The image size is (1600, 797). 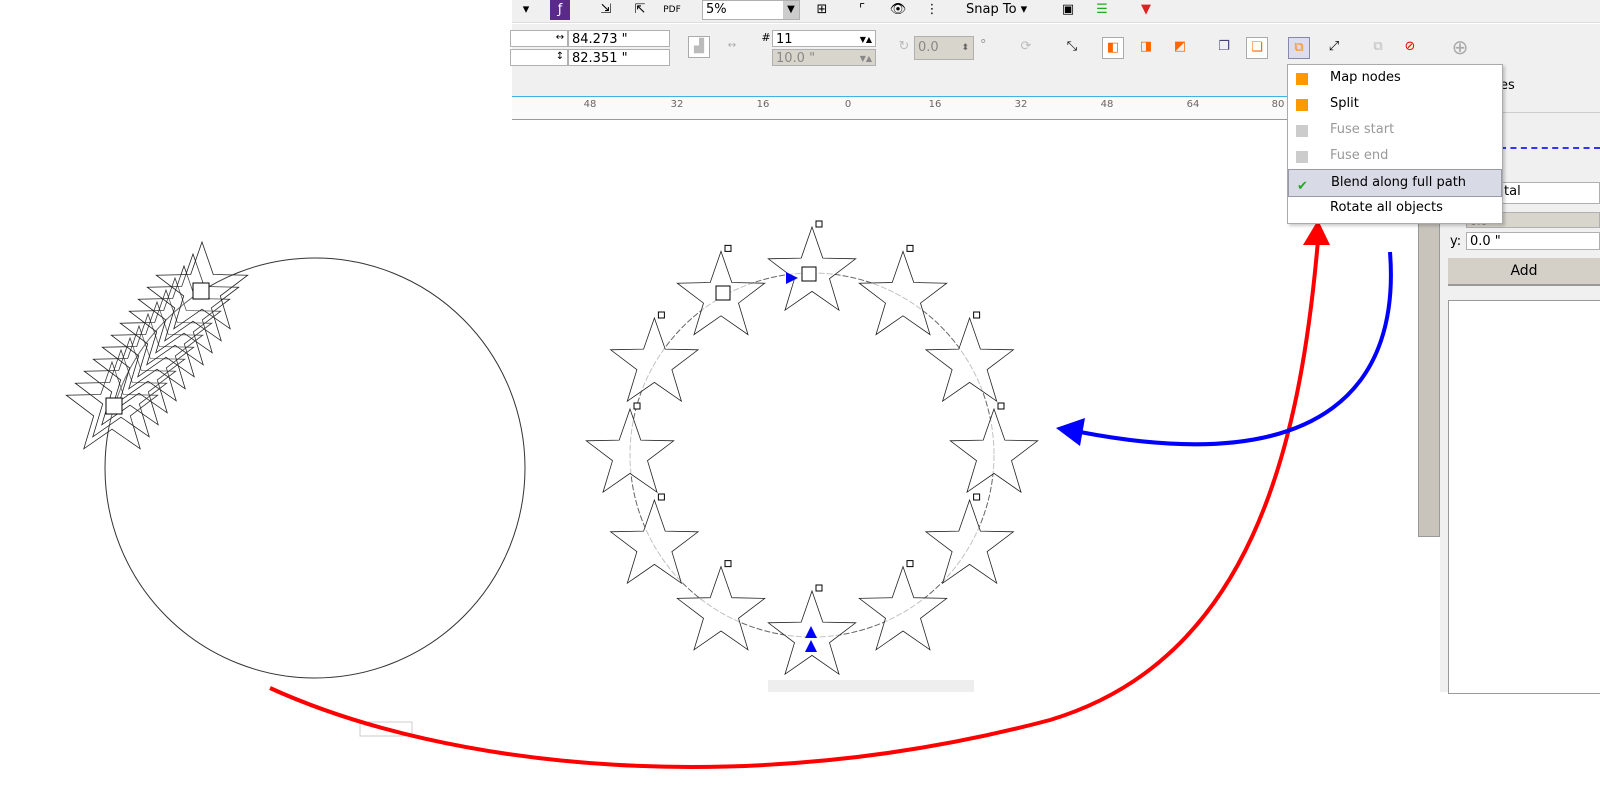 I want to click on menu-item-blend-along-full-path: ✔ Blend along full path, so click(x=1395, y=183).